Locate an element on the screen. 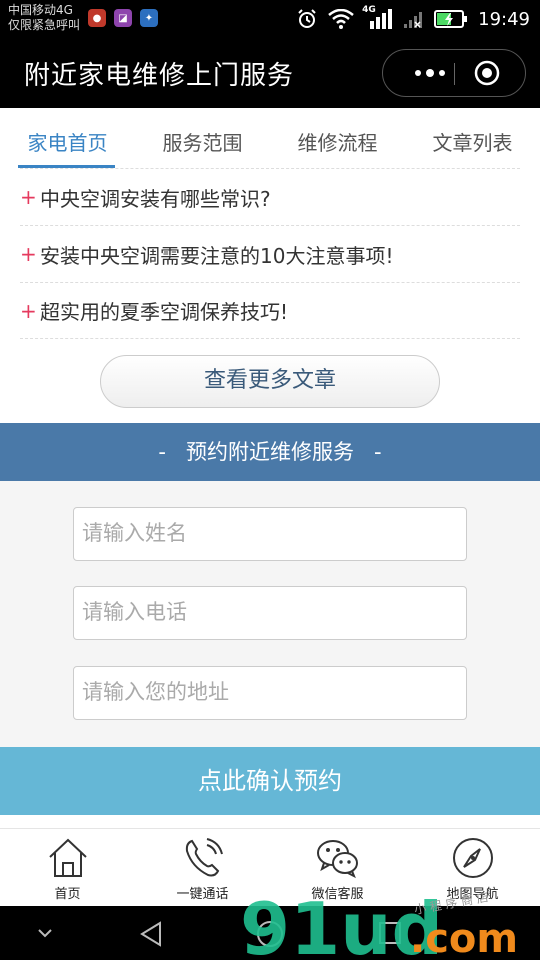 The height and width of the screenshot is (960, 540). more-options-button is located at coordinates (430, 73).